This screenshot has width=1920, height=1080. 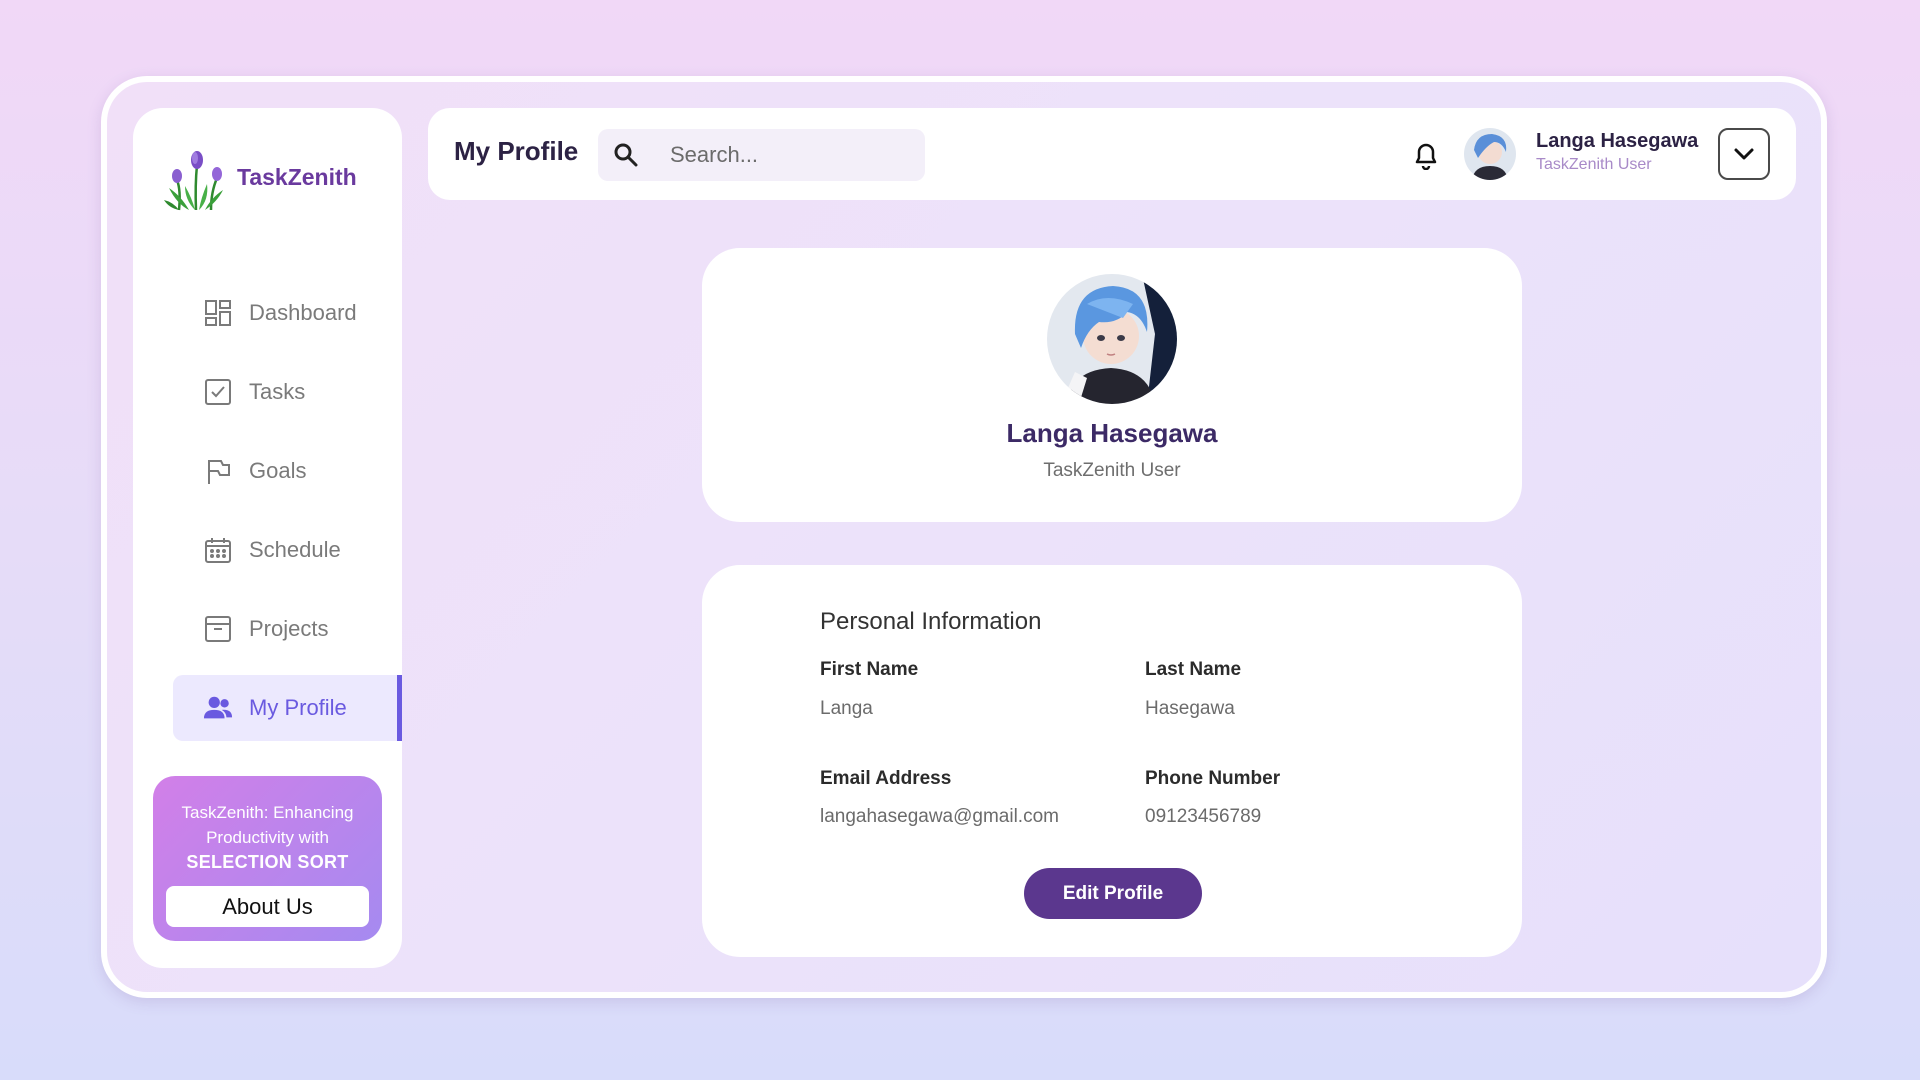 I want to click on top-header: My Profile Langa Hasegawa, so click(x=1112, y=154).